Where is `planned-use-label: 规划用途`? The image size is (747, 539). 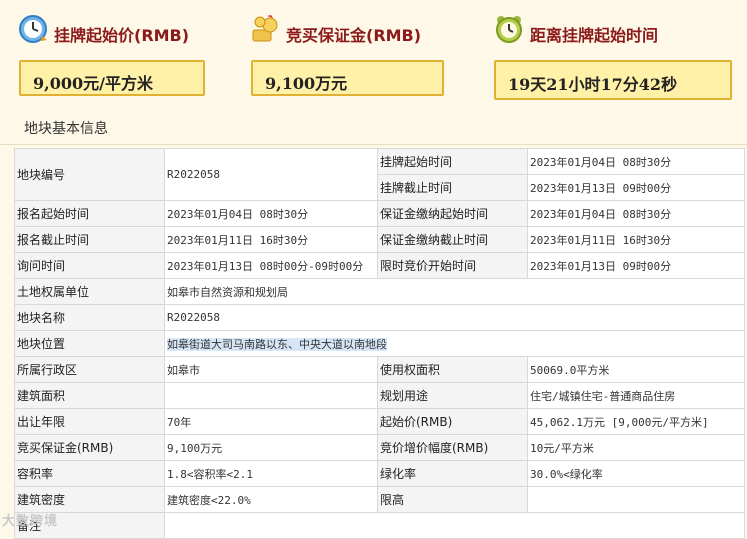 planned-use-label: 规划用途 is located at coordinates (452, 395).